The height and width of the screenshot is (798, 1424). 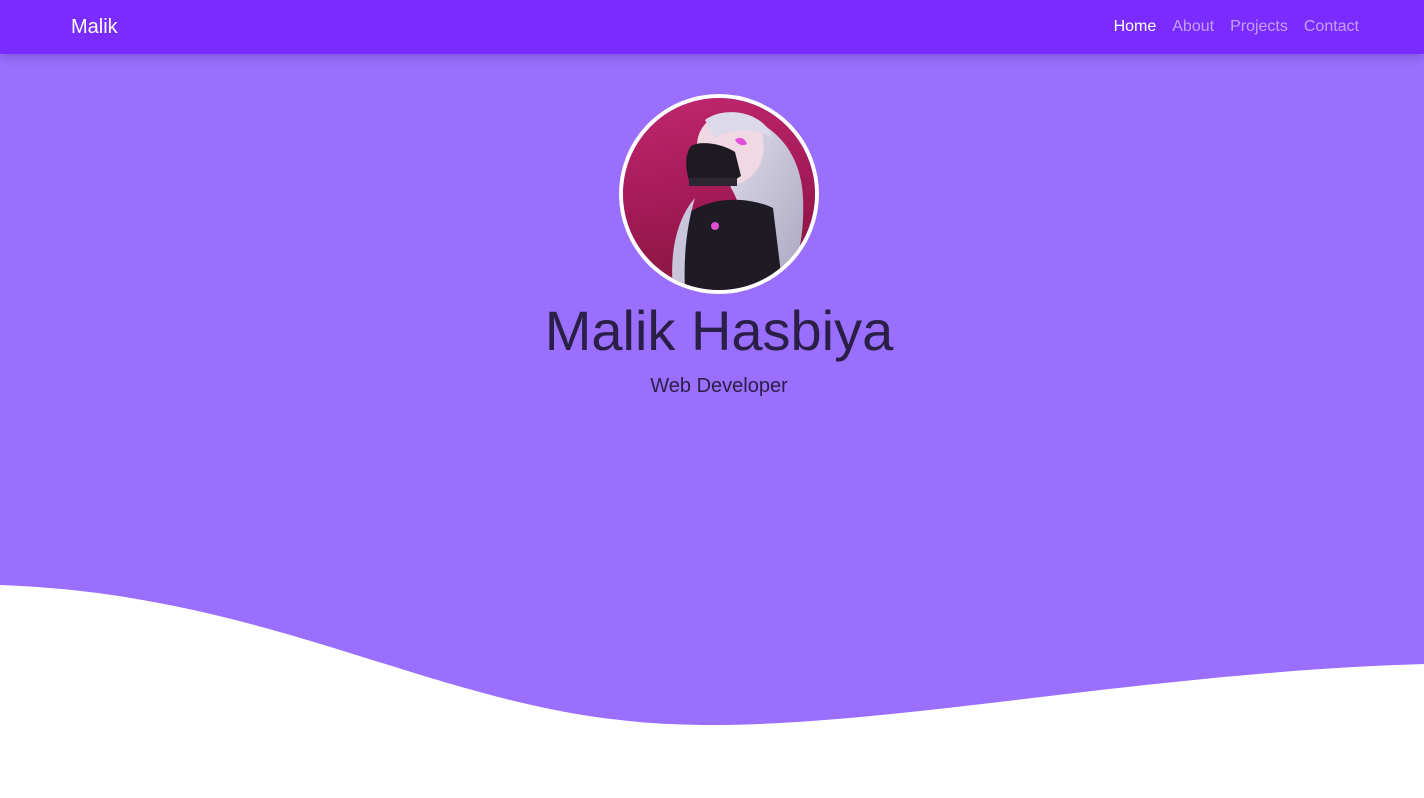 What do you see at coordinates (94, 27) in the screenshot?
I see `brand-link: Malik` at bounding box center [94, 27].